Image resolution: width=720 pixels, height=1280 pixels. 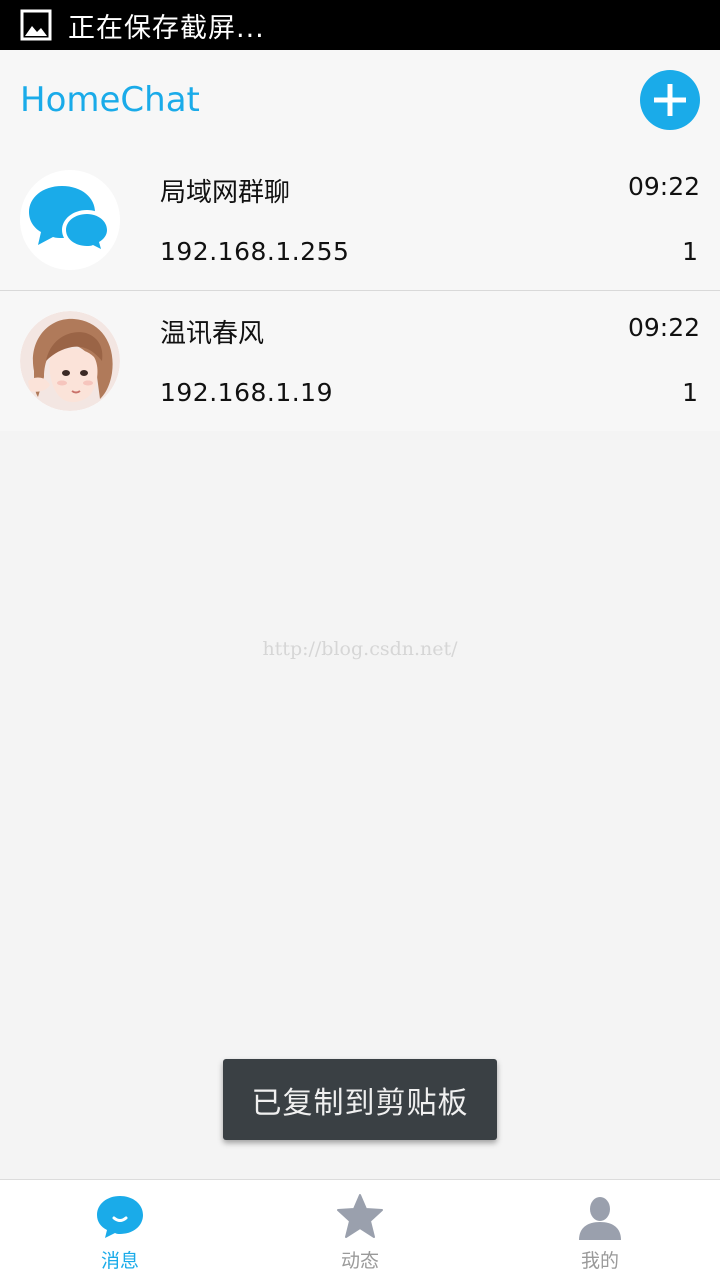 I want to click on chat-name: 温讯春风, so click(x=212, y=334).